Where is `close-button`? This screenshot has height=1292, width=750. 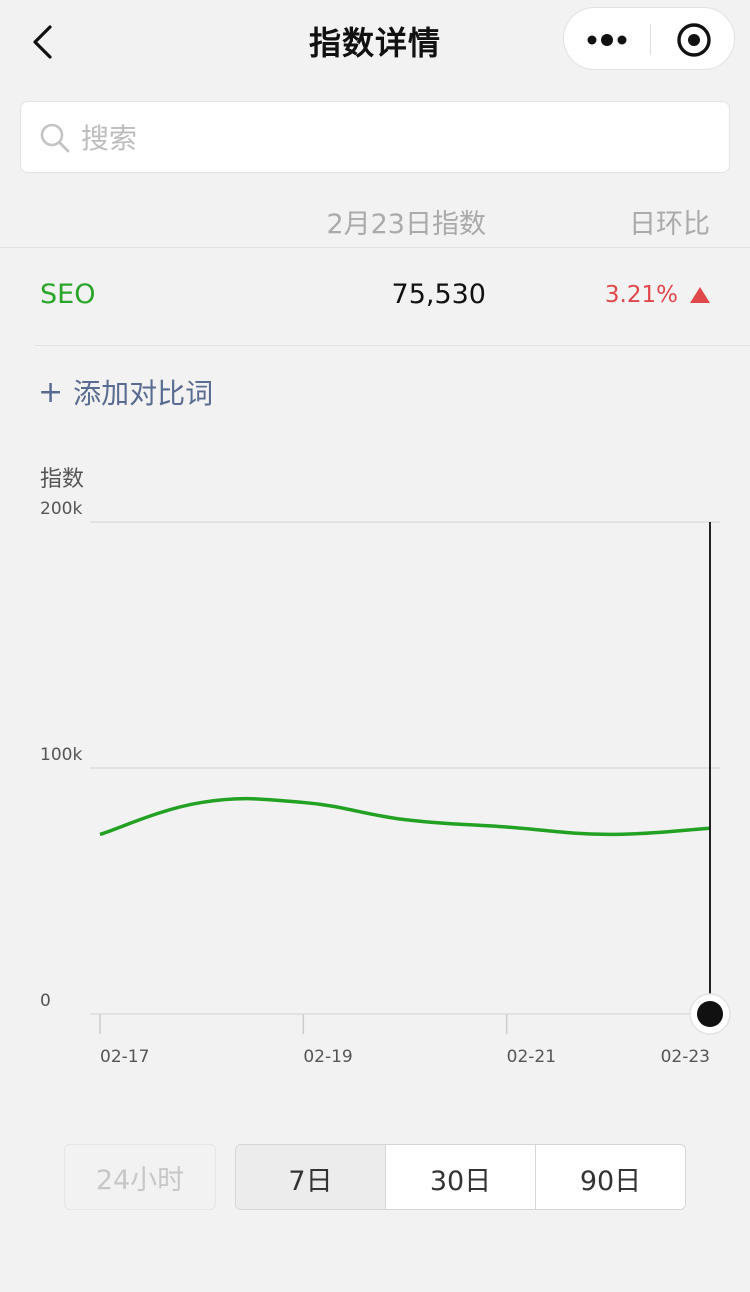
close-button is located at coordinates (693, 39).